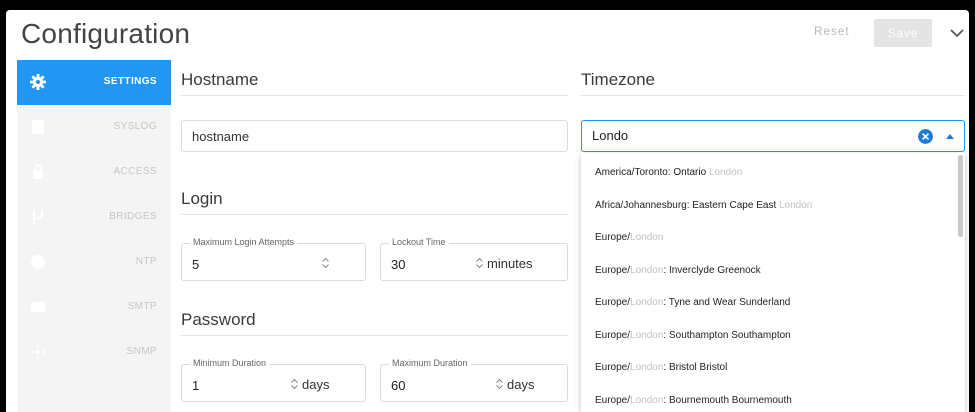  What do you see at coordinates (950, 136) in the screenshot?
I see `caret-up-icon` at bounding box center [950, 136].